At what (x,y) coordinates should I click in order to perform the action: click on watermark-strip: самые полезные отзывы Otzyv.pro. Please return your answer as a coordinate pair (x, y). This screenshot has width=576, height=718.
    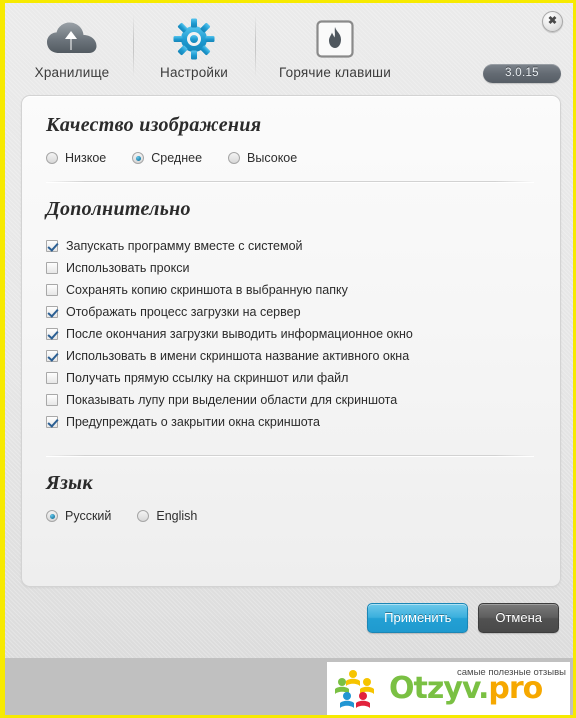
    Looking at the image, I should click on (288, 688).